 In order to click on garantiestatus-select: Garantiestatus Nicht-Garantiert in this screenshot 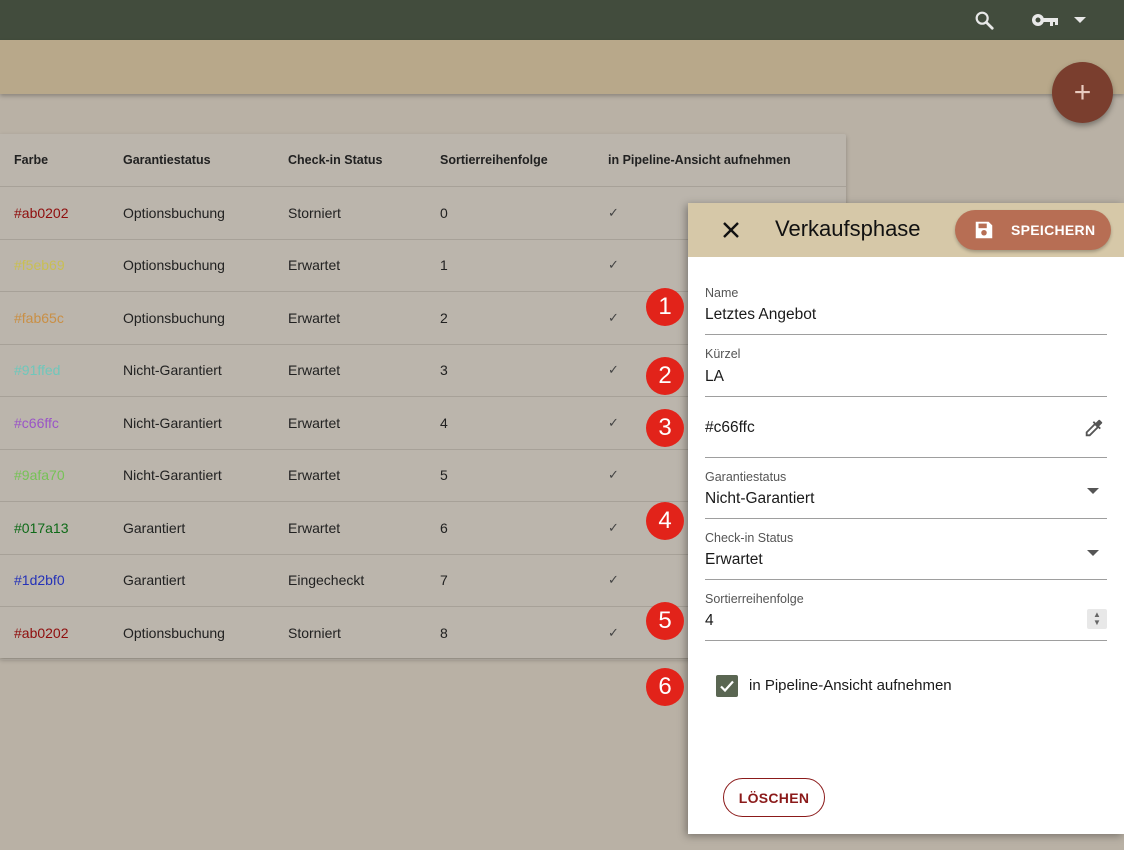, I will do `click(906, 494)`.